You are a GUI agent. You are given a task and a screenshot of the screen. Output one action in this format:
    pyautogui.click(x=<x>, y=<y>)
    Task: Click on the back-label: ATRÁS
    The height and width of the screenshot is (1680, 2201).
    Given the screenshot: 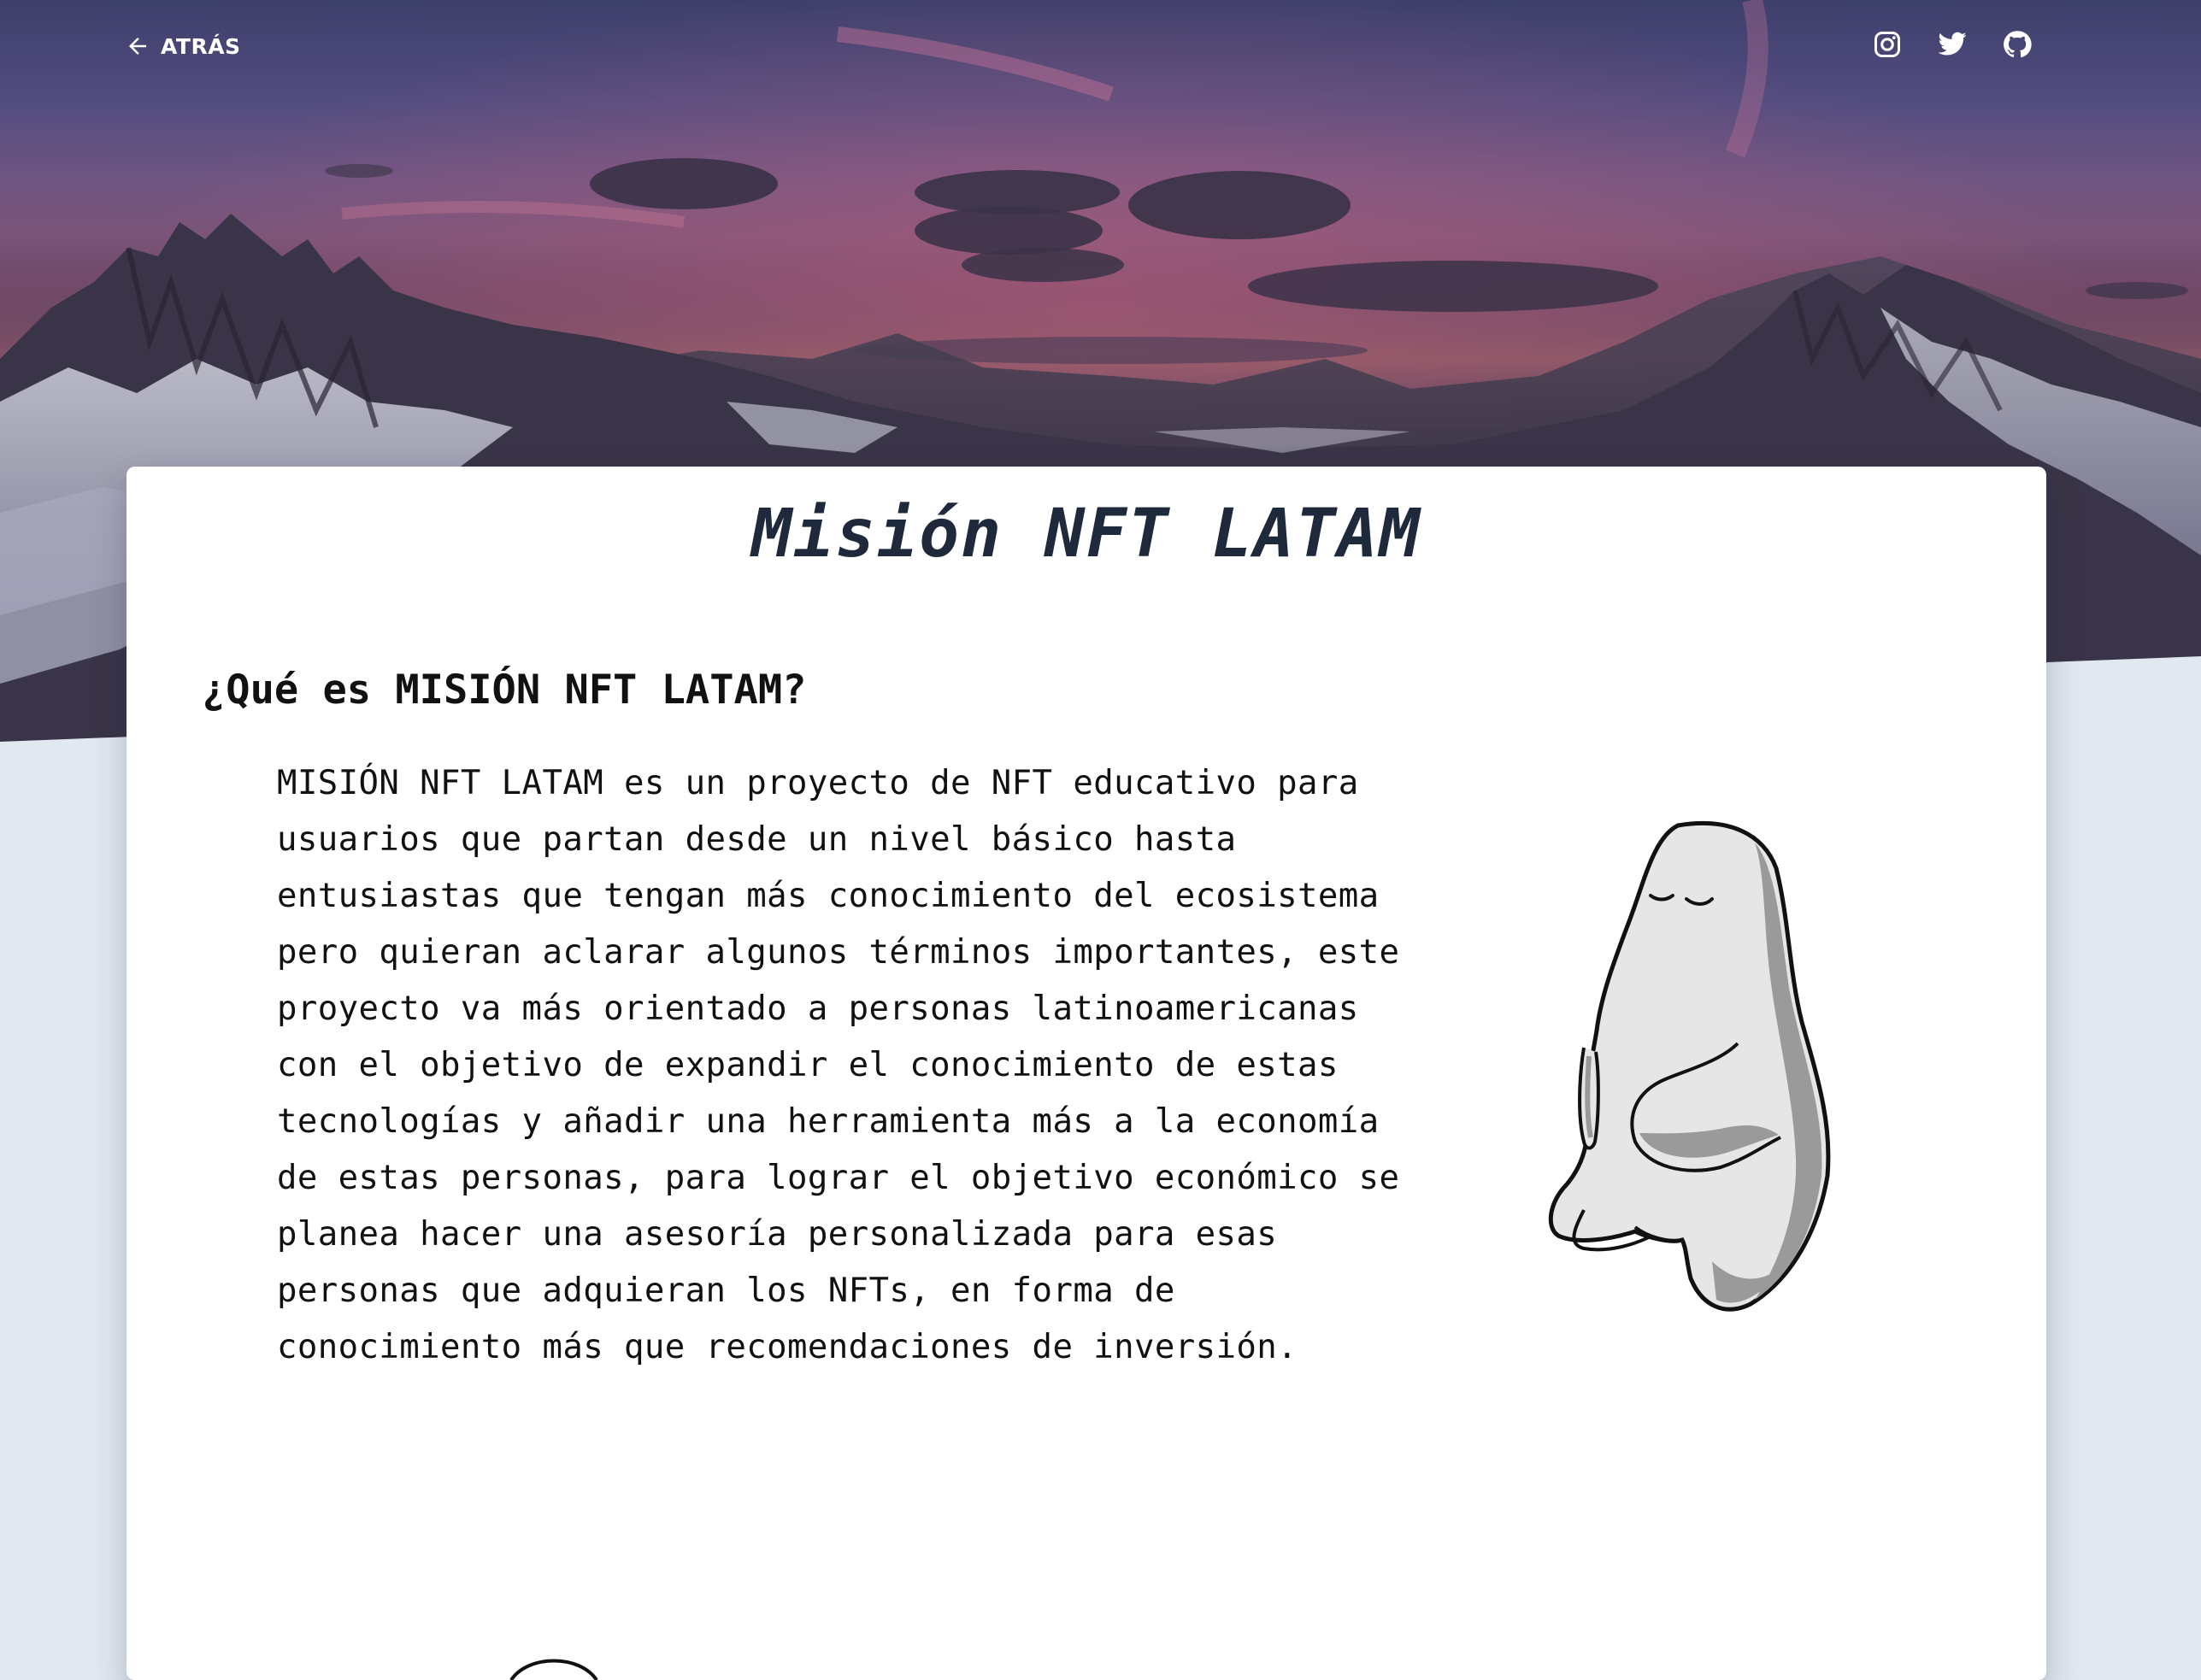 What is the action you would take?
    pyautogui.click(x=201, y=46)
    